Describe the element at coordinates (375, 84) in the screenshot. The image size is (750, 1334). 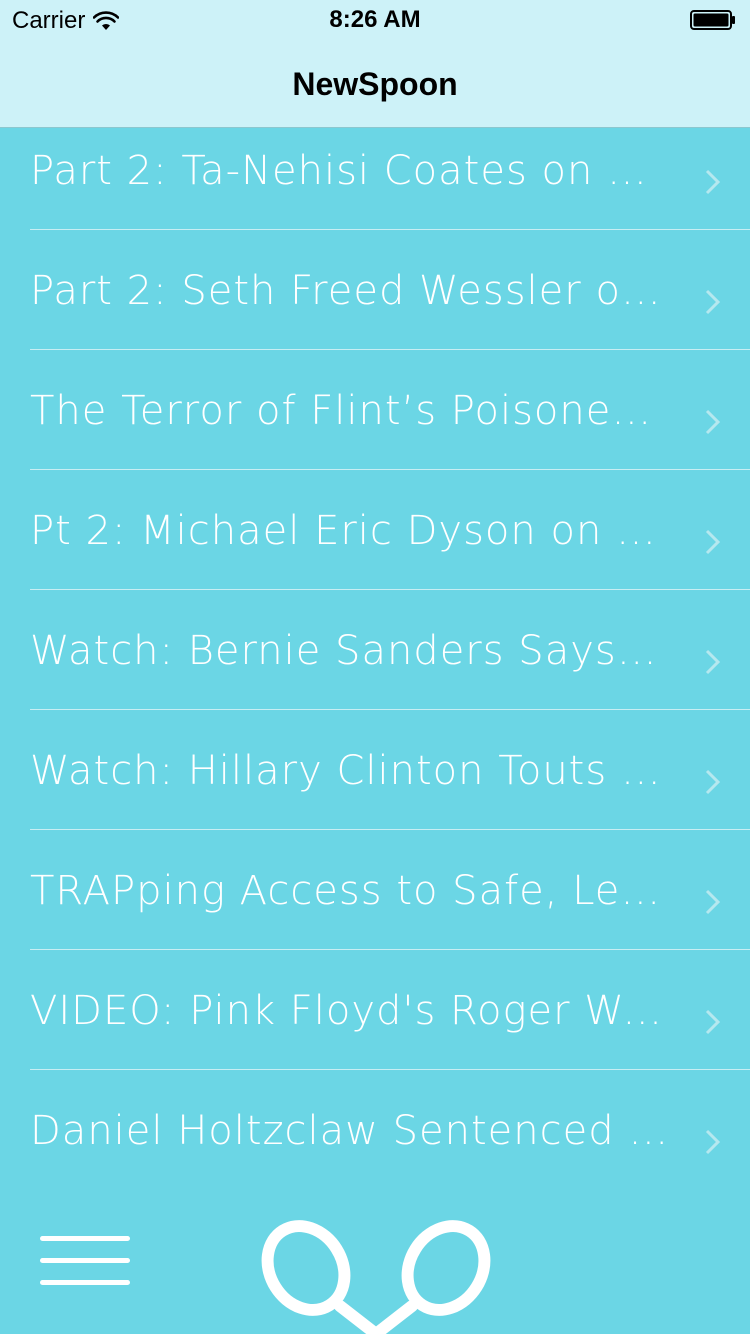
I see `page-title: NewSpoon` at that location.